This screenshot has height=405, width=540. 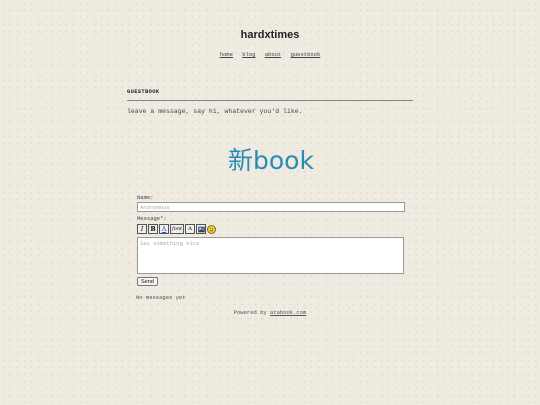 I want to click on color-button: A, so click(x=164, y=229).